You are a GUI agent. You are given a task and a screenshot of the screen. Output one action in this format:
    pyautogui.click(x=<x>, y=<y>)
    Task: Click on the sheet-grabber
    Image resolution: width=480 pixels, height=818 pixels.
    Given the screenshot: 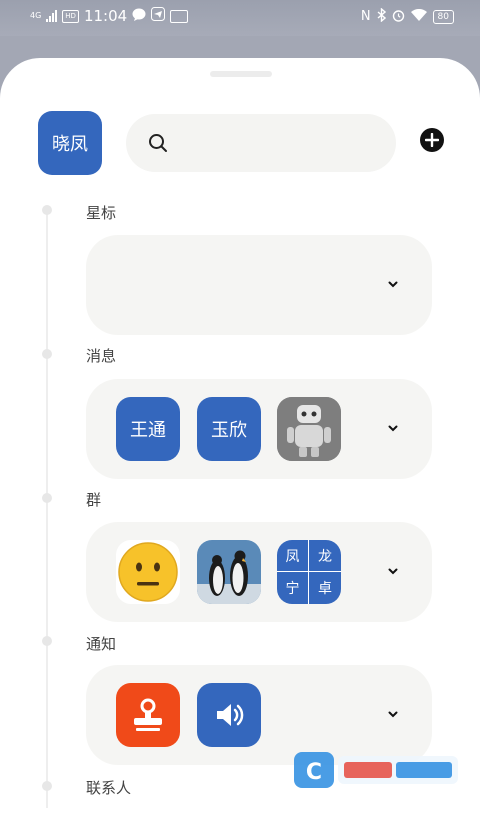 What is the action you would take?
    pyautogui.click(x=241, y=74)
    